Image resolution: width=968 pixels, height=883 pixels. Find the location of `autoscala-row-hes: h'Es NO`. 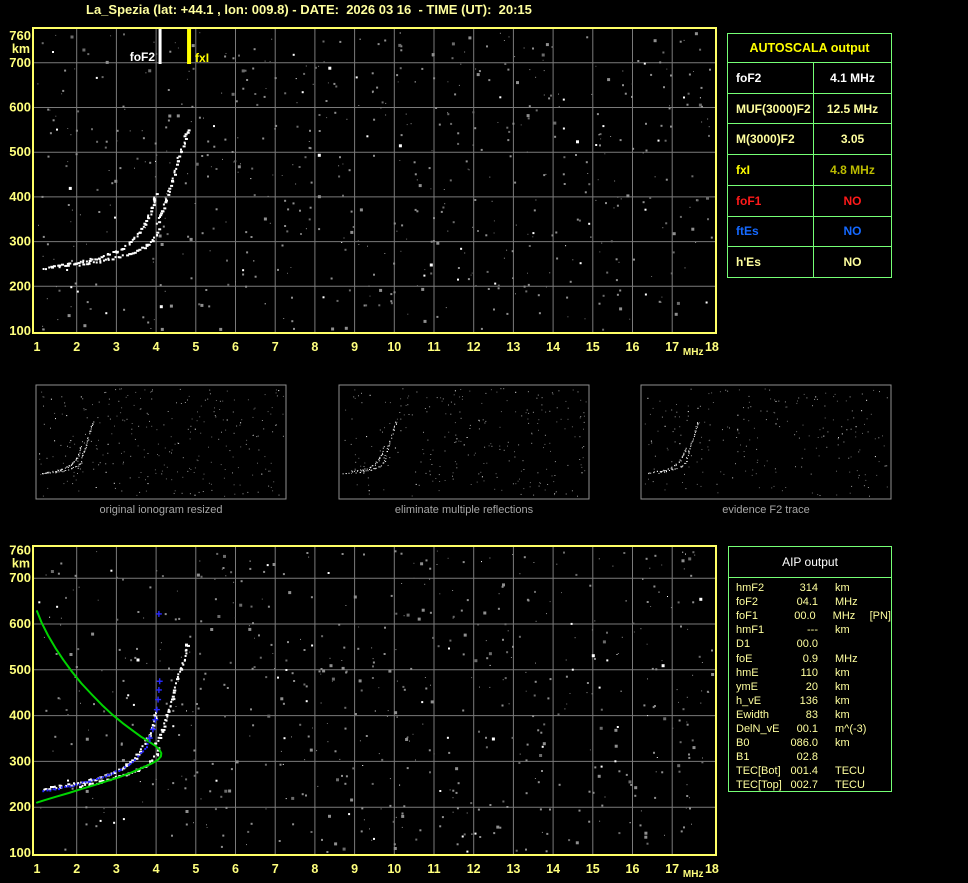

autoscala-row-hes: h'Es NO is located at coordinates (809, 262).